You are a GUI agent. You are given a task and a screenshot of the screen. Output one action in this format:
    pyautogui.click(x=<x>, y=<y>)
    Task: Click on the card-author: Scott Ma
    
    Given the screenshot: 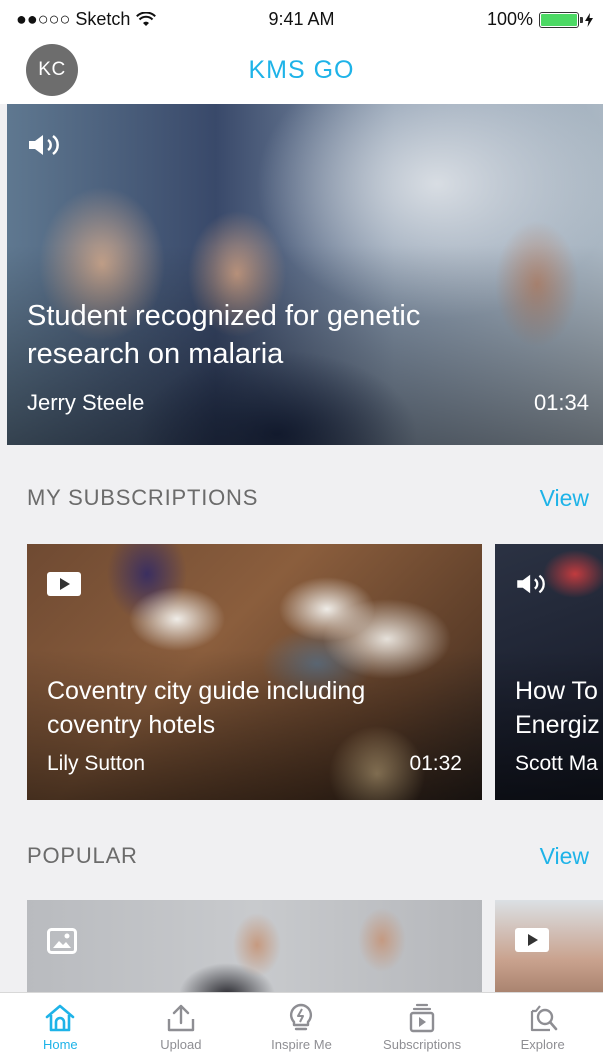 What is the action you would take?
    pyautogui.click(x=556, y=763)
    